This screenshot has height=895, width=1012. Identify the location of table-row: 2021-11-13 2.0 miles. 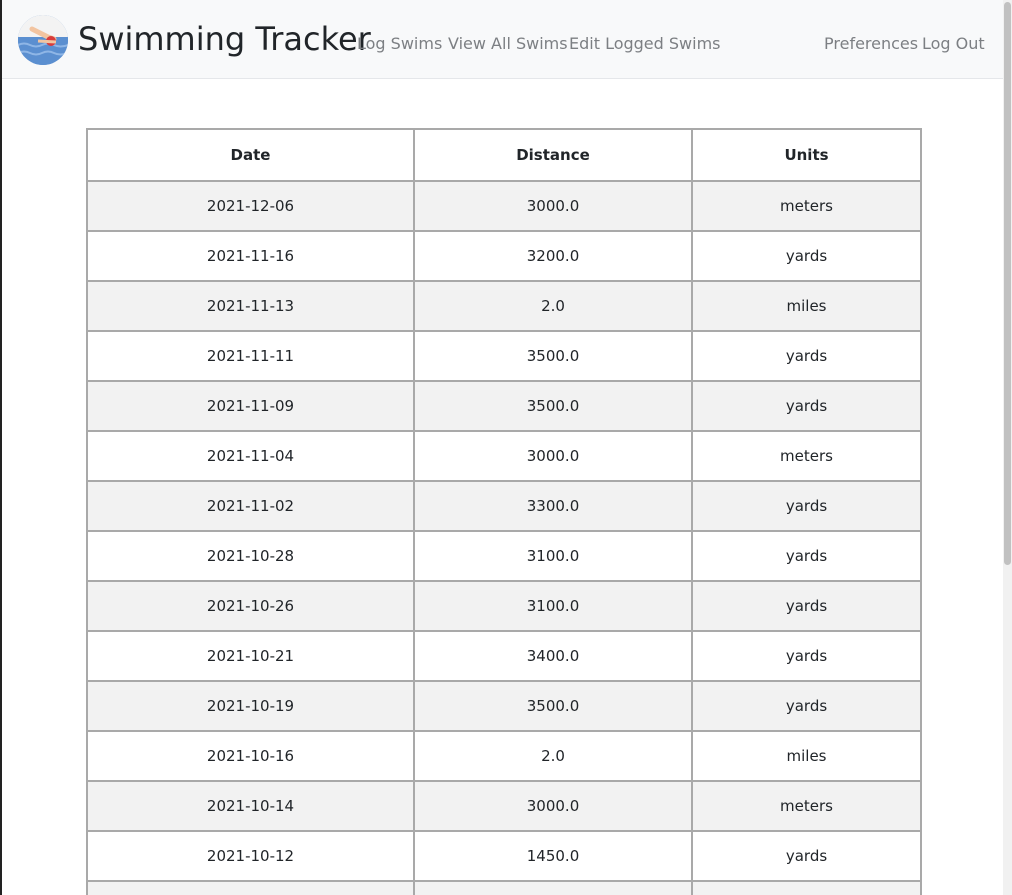
(504, 306).